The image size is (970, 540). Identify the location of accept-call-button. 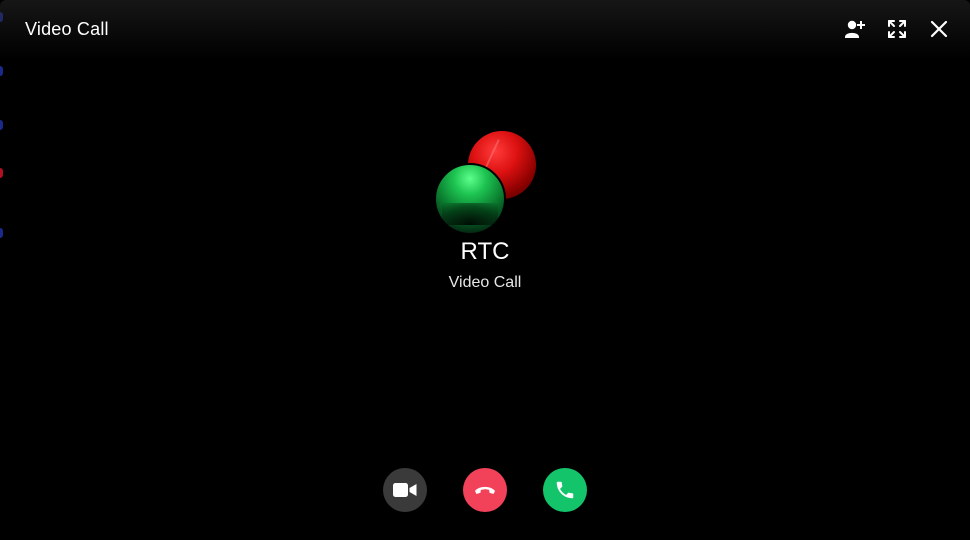
(565, 490).